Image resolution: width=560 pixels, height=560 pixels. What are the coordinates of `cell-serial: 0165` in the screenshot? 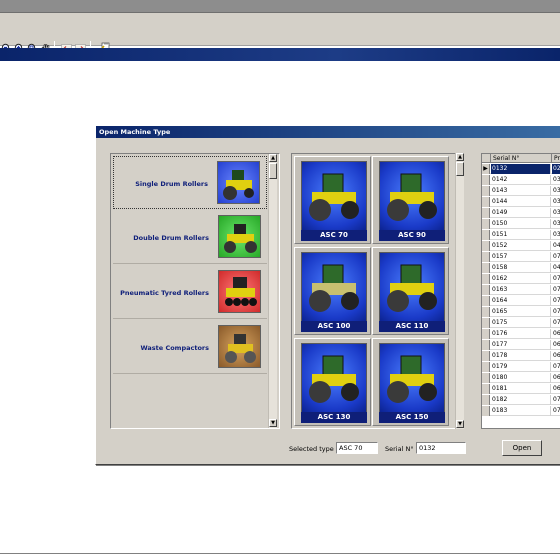 It's located at (521, 312).